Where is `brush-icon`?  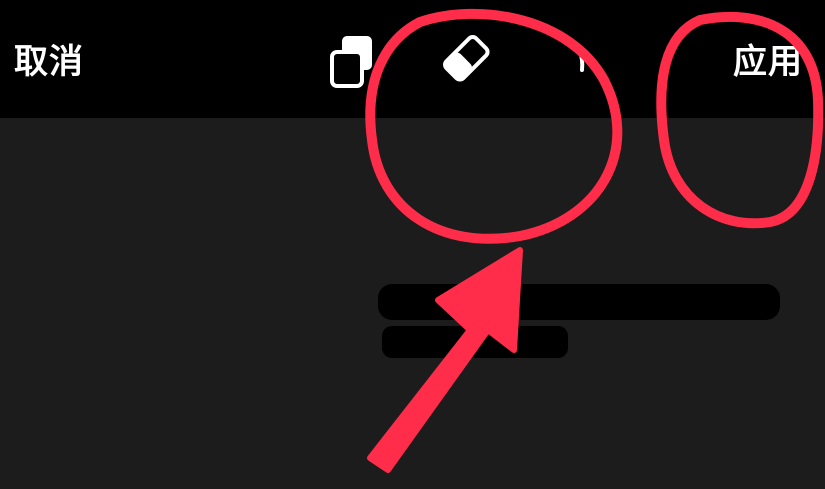 brush-icon is located at coordinates (577, 56).